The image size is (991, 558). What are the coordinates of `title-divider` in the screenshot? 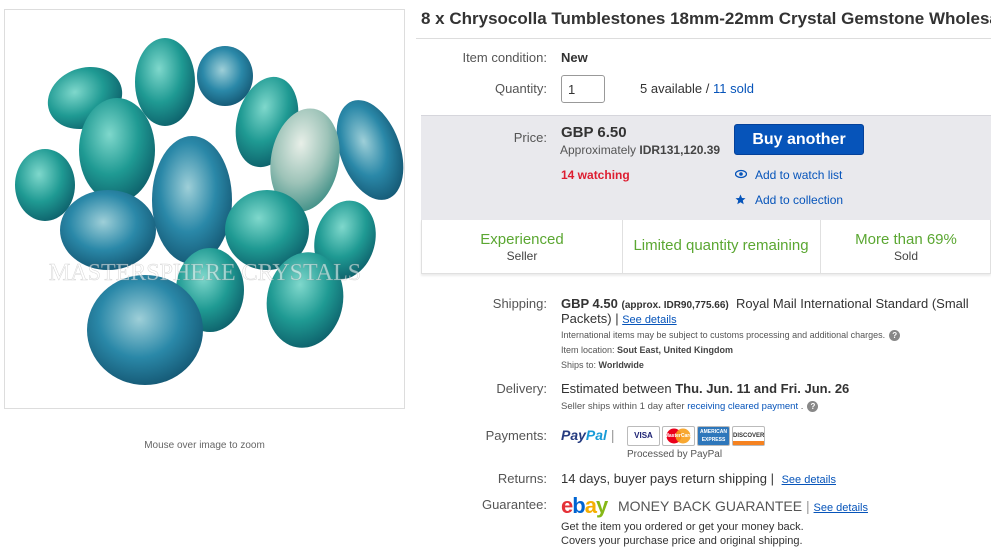 It's located at (703, 38).